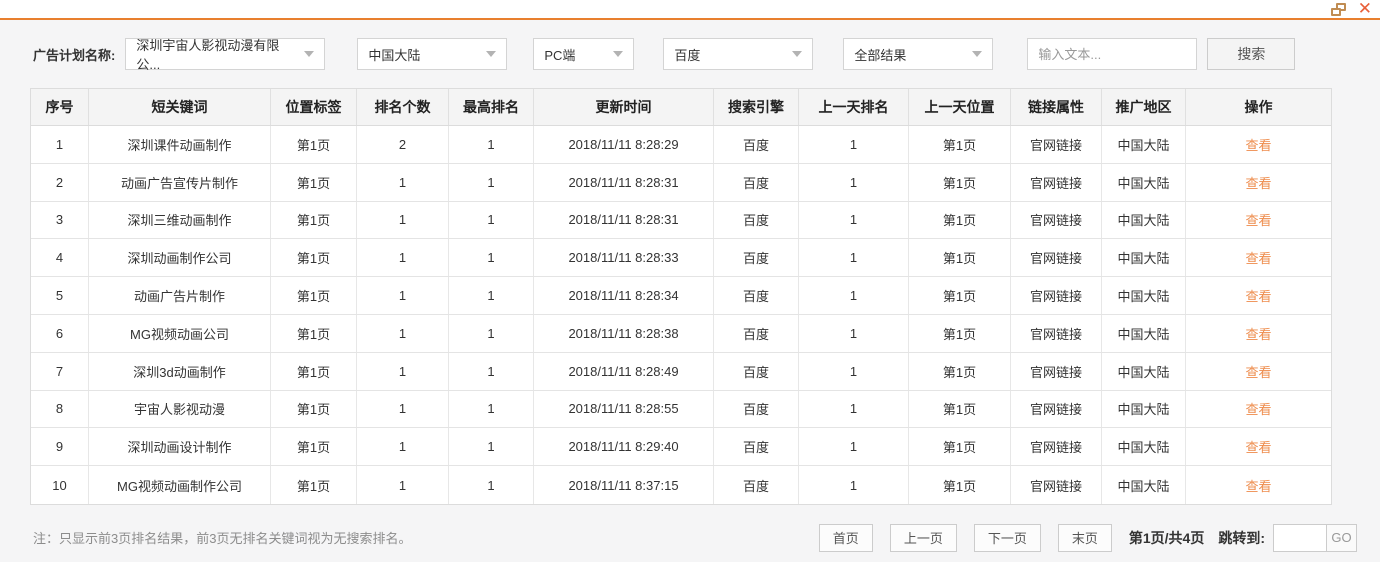 This screenshot has height=562, width=1380. Describe the element at coordinates (60, 333) in the screenshot. I see `cell-index: 6` at that location.